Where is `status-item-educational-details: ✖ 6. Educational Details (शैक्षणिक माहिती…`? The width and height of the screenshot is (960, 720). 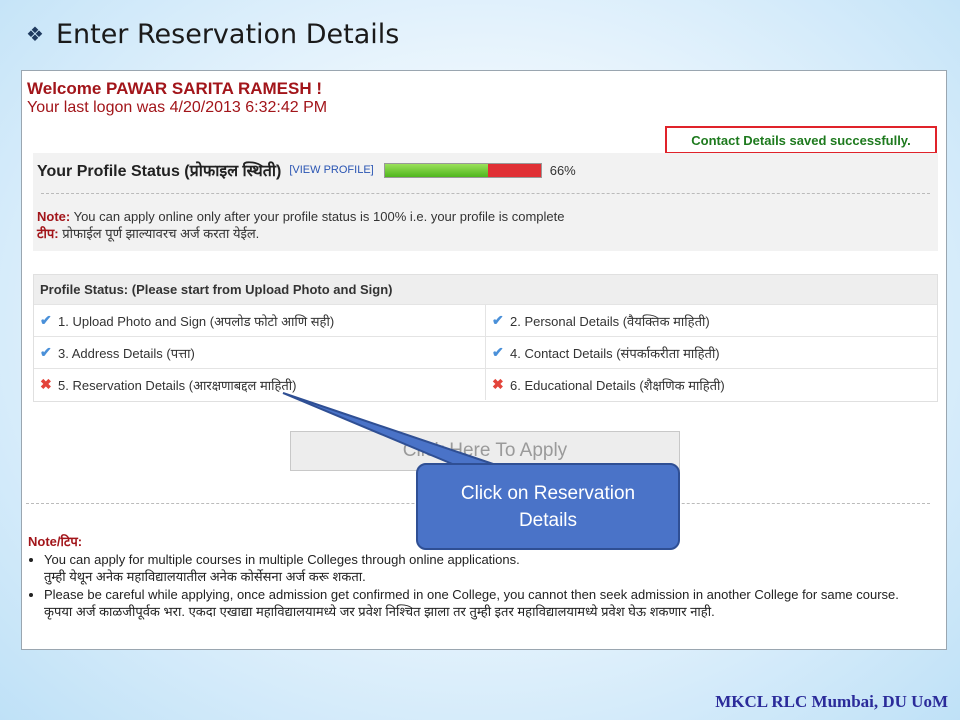 status-item-educational-details: ✖ 6. Educational Details (शैक्षणिक माहिती… is located at coordinates (711, 384).